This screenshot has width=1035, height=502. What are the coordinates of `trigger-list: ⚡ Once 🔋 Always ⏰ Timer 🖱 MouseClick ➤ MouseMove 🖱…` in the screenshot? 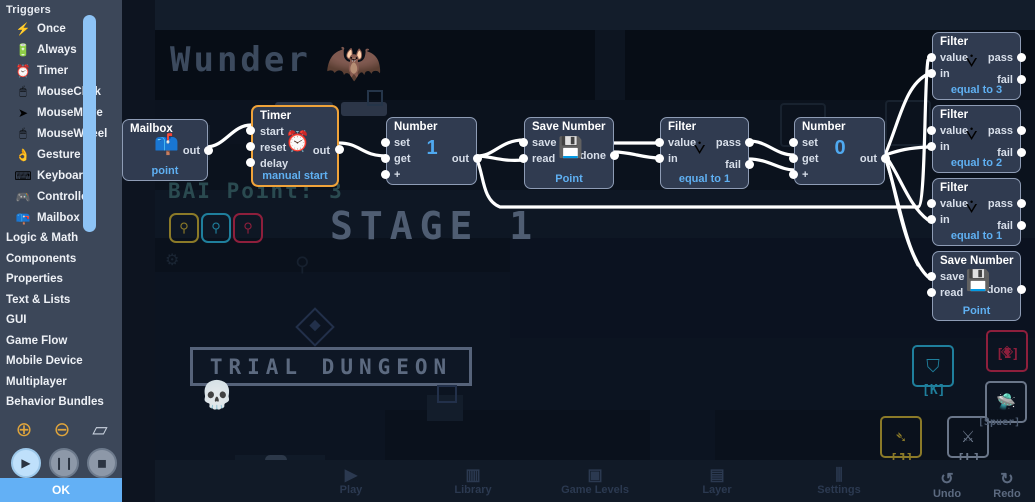 It's located at (61, 123).